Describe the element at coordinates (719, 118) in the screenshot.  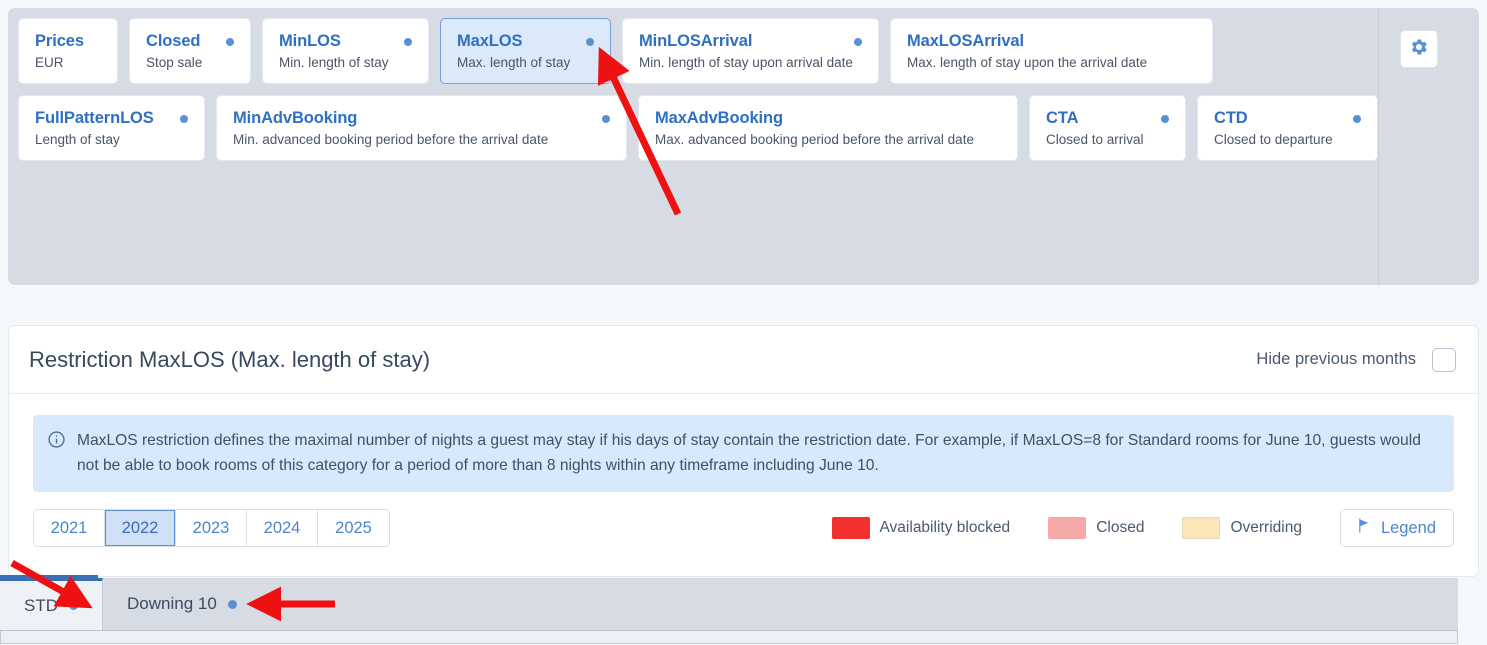
I see `card-title: MaxAdvBooking` at that location.